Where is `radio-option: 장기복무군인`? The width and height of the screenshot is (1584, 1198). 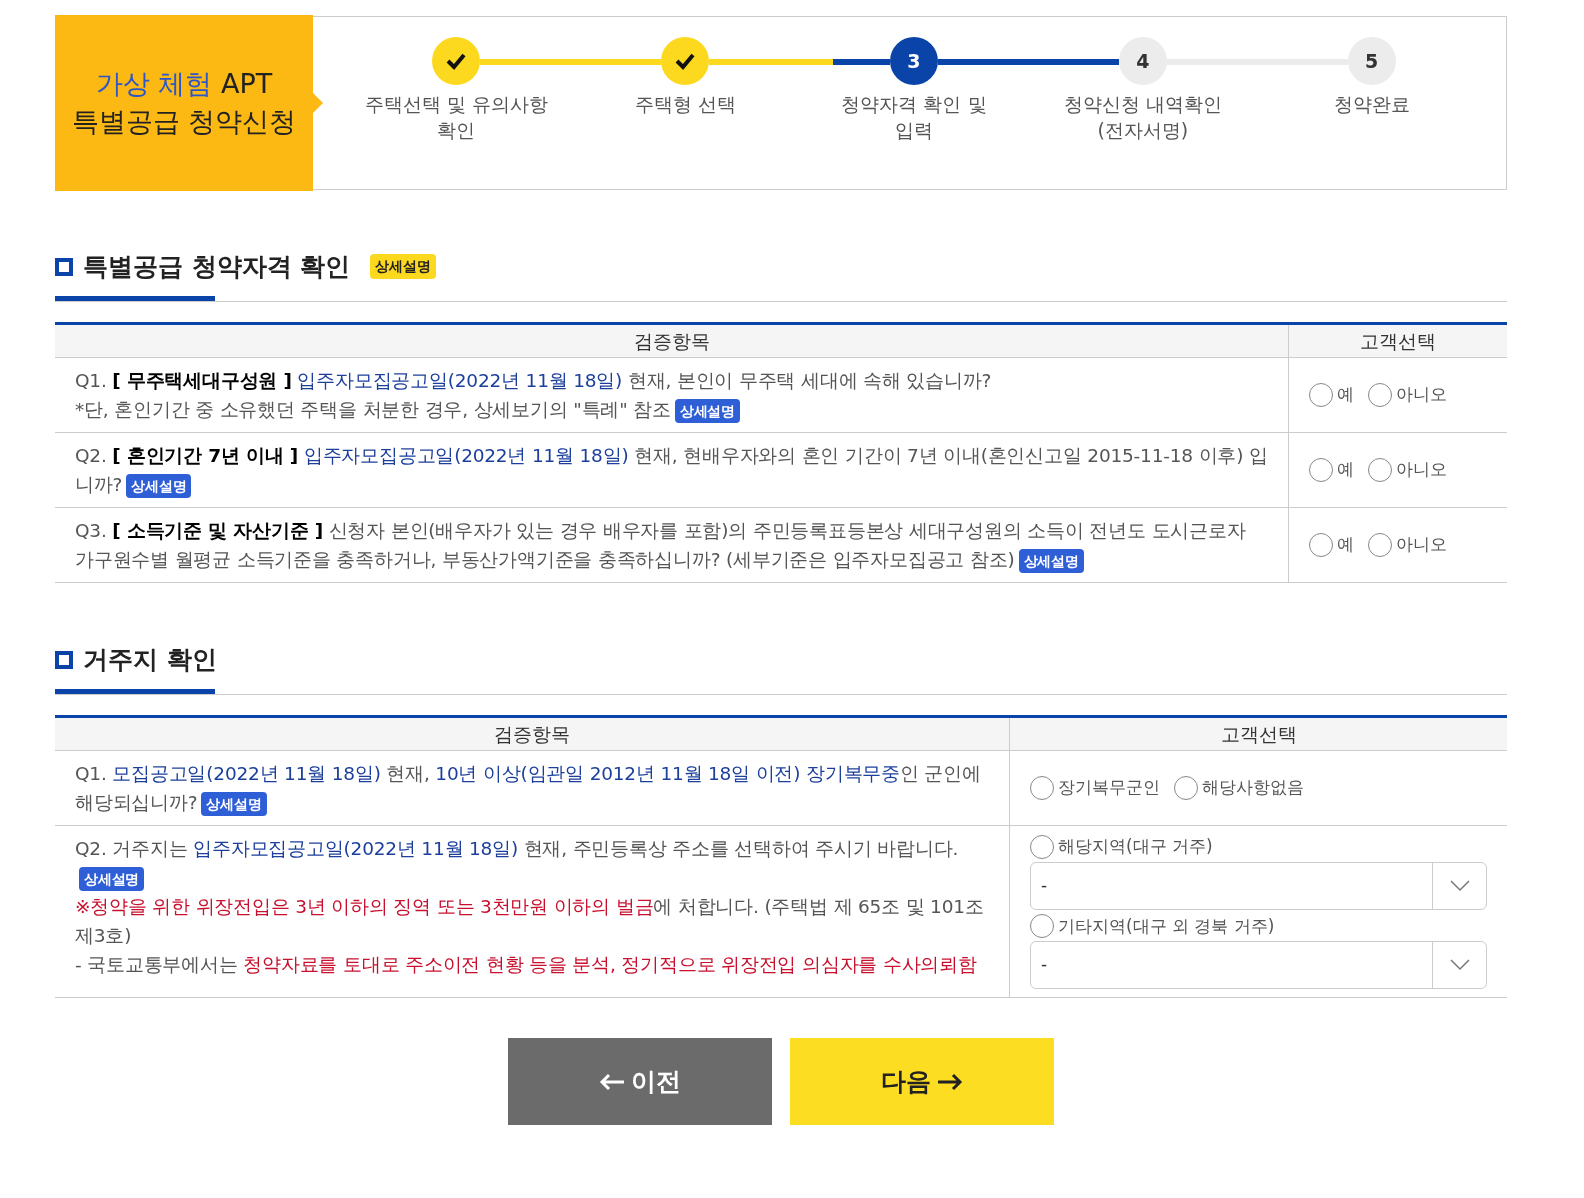
radio-option: 장기복무군인 is located at coordinates (1095, 788).